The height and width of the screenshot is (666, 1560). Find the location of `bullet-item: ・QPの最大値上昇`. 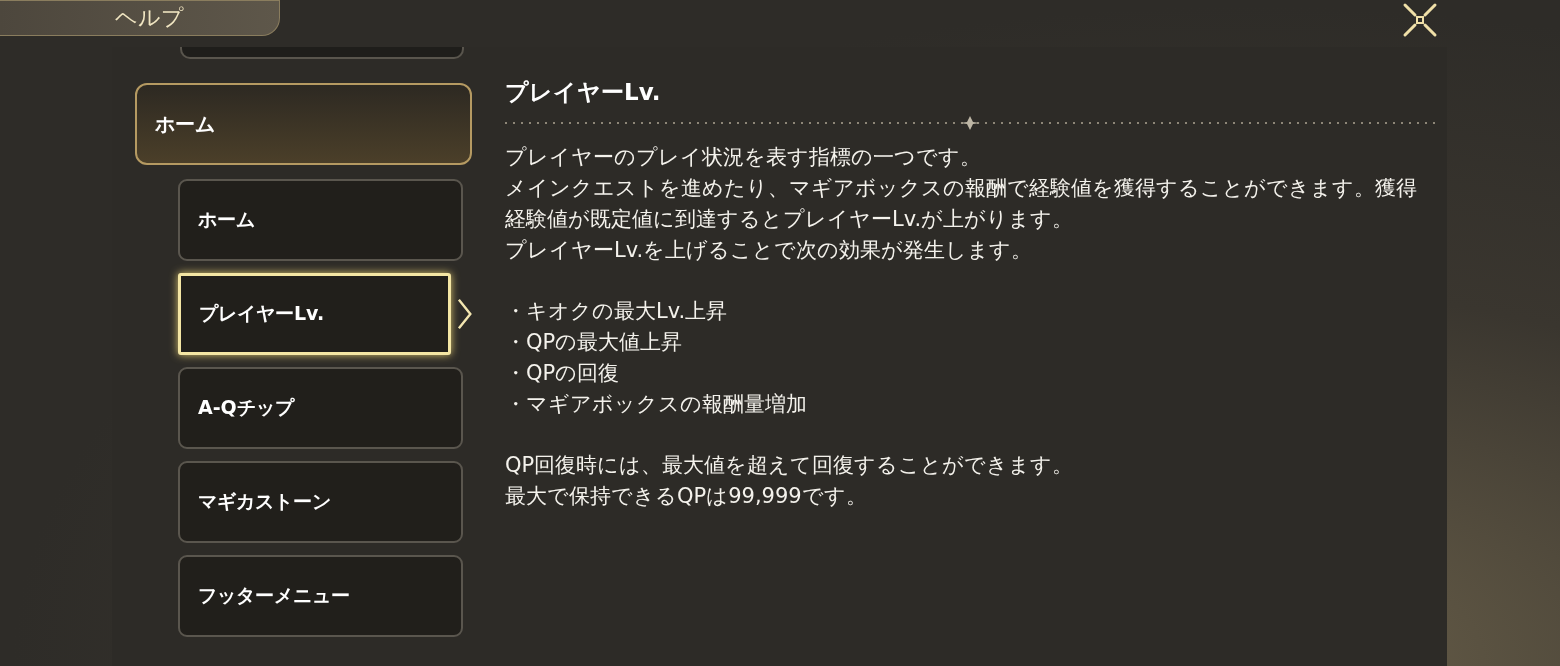

bullet-item: ・QPの最大値上昇 is located at coordinates (594, 342).